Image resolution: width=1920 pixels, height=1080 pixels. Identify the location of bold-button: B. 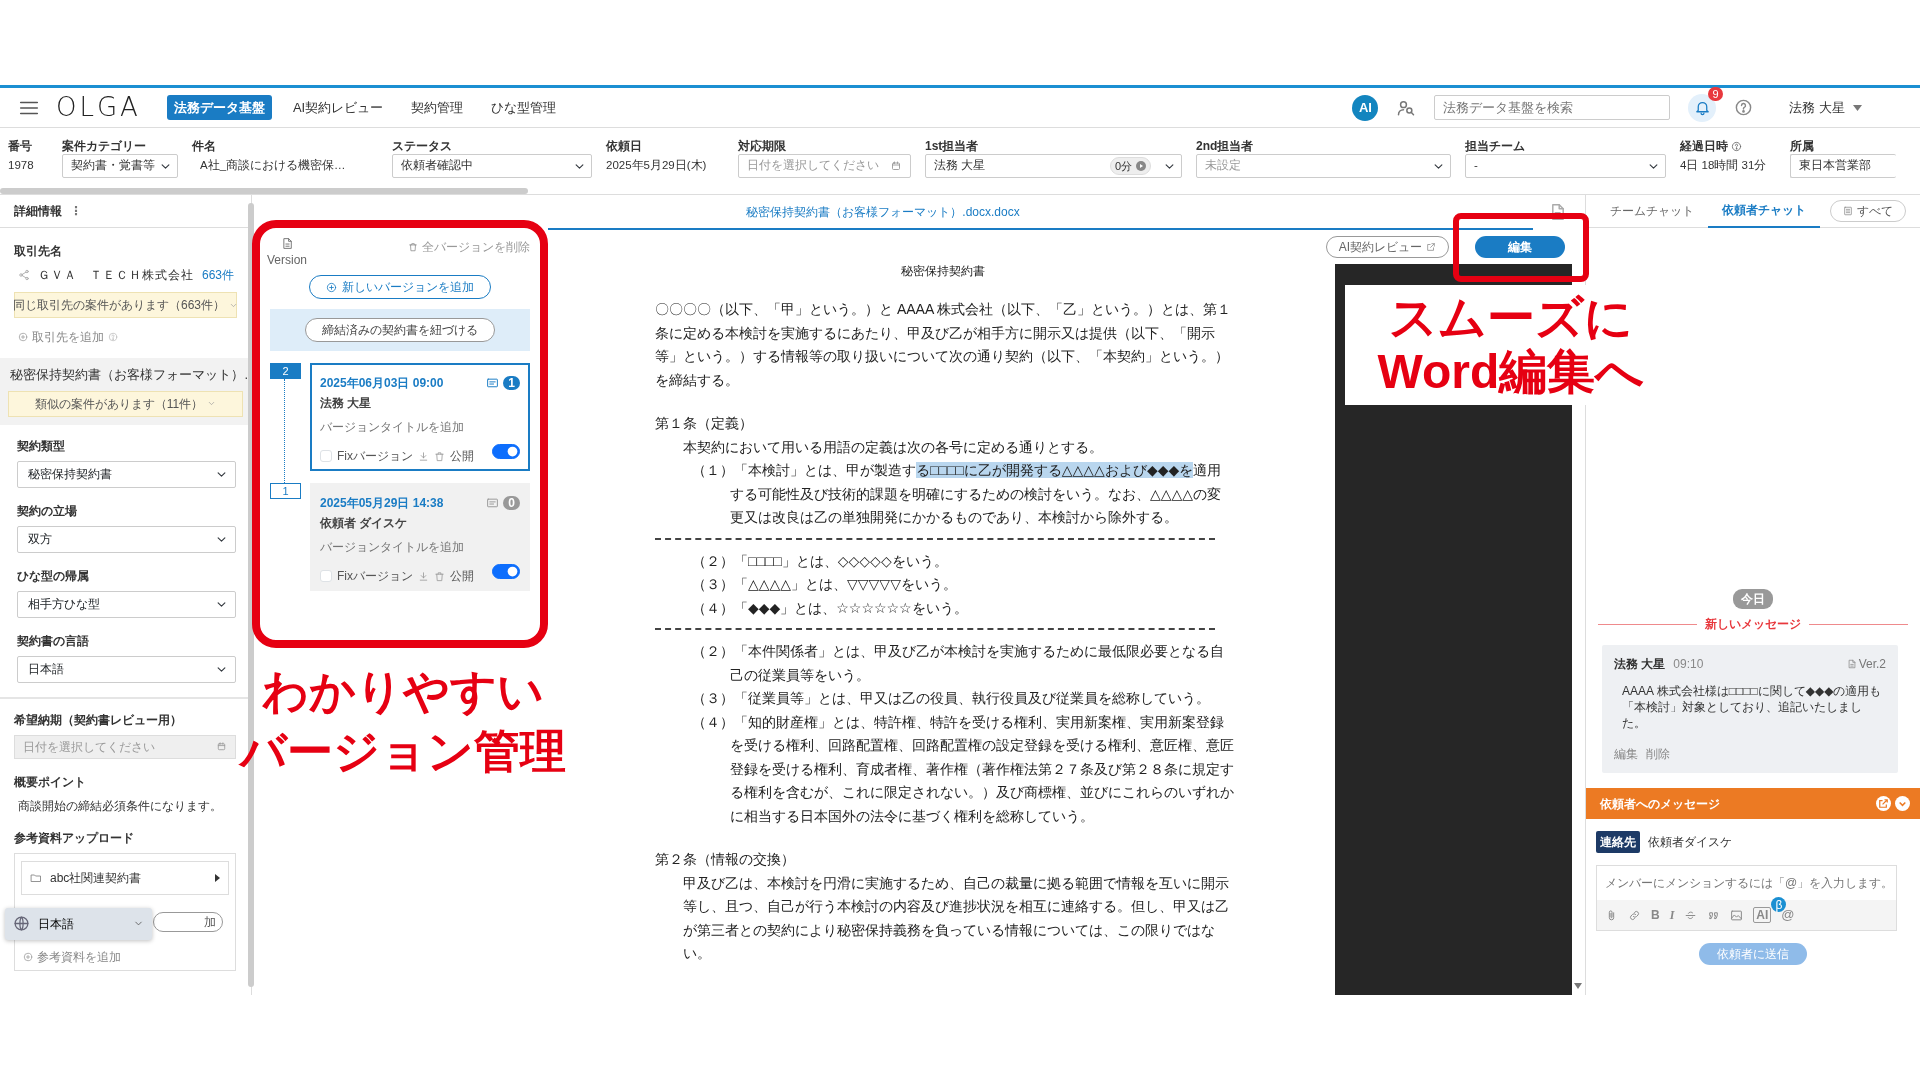
(1655, 915).